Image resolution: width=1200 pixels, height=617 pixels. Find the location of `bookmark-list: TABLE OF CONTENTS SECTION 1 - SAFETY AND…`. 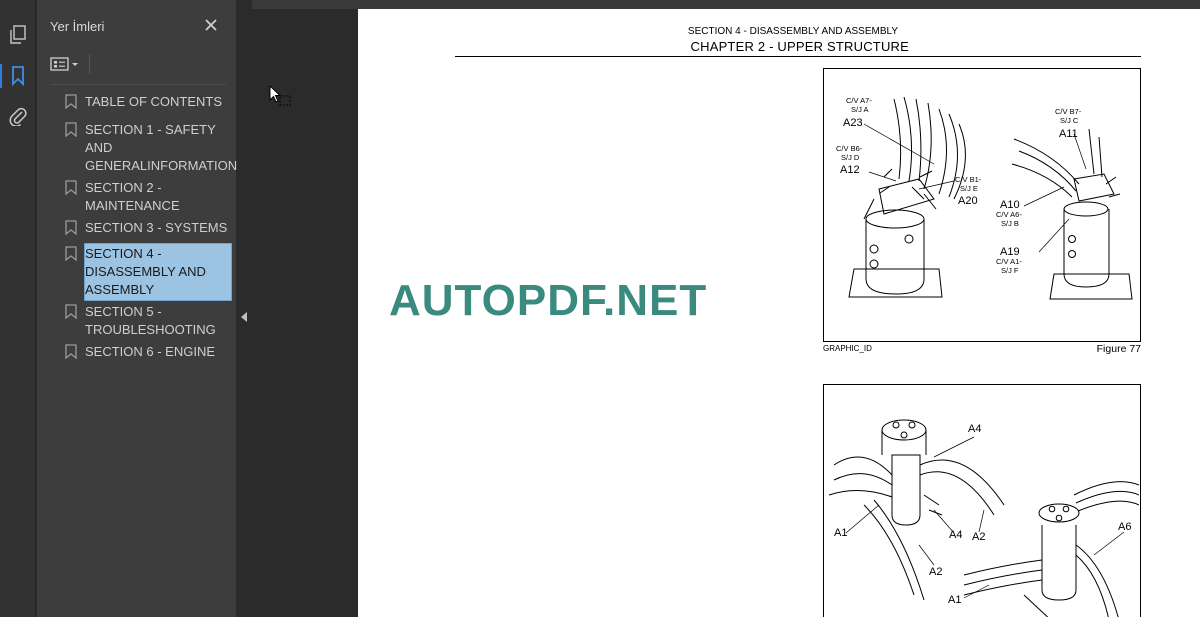

bookmark-list: TABLE OF CONTENTS SECTION 1 - SAFETY AND… is located at coordinates (144, 228).